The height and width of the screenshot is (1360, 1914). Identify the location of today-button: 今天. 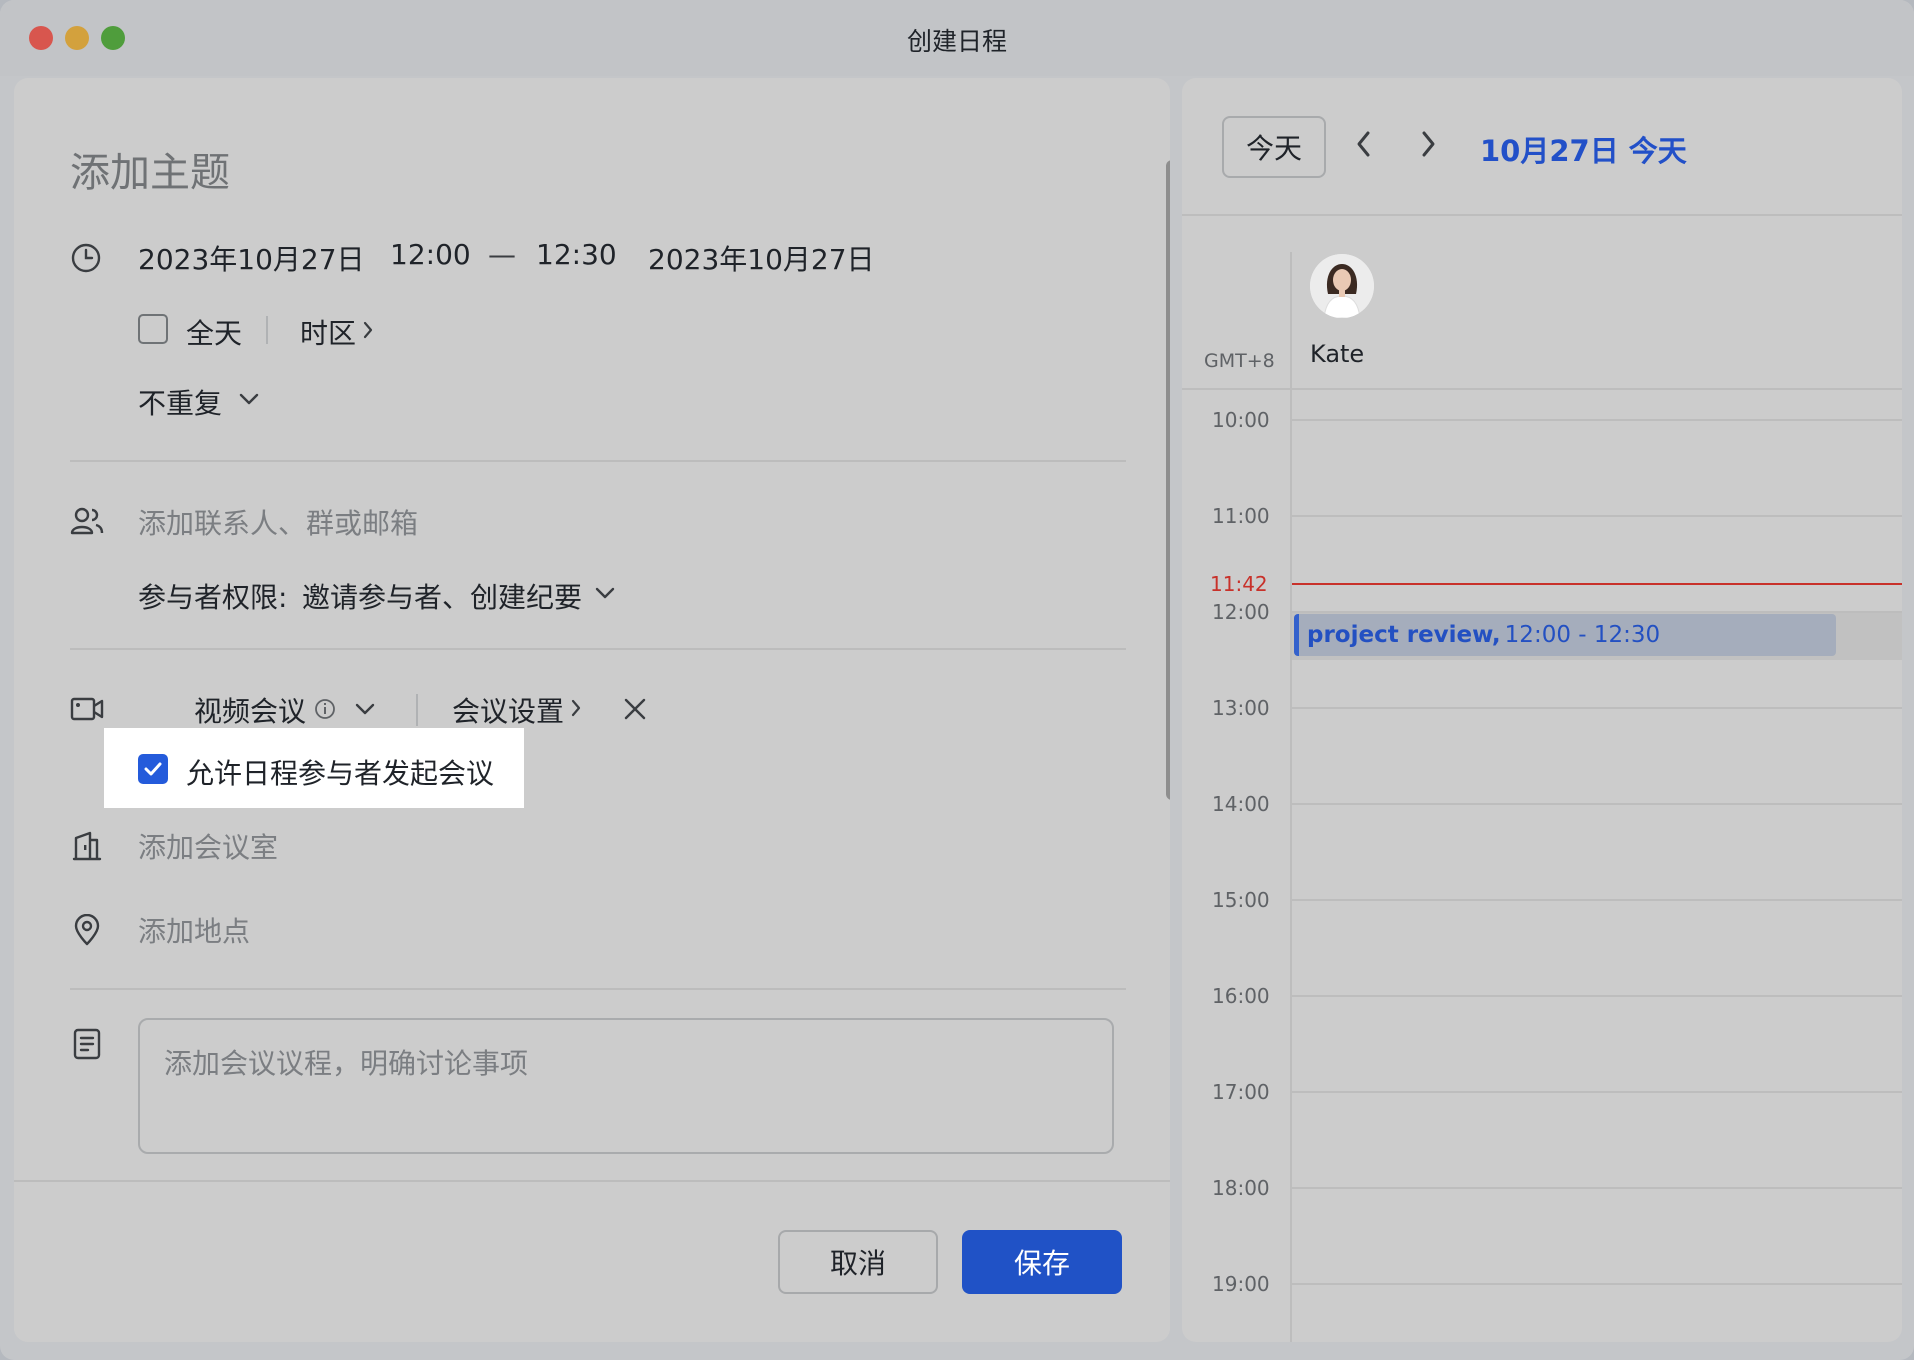
(1274, 147).